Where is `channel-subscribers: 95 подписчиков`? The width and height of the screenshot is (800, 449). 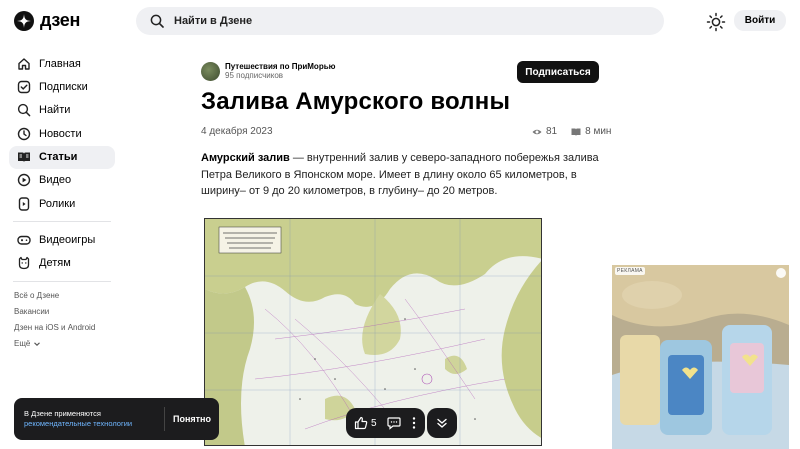
channel-subscribers: 95 подписчиков is located at coordinates (254, 75).